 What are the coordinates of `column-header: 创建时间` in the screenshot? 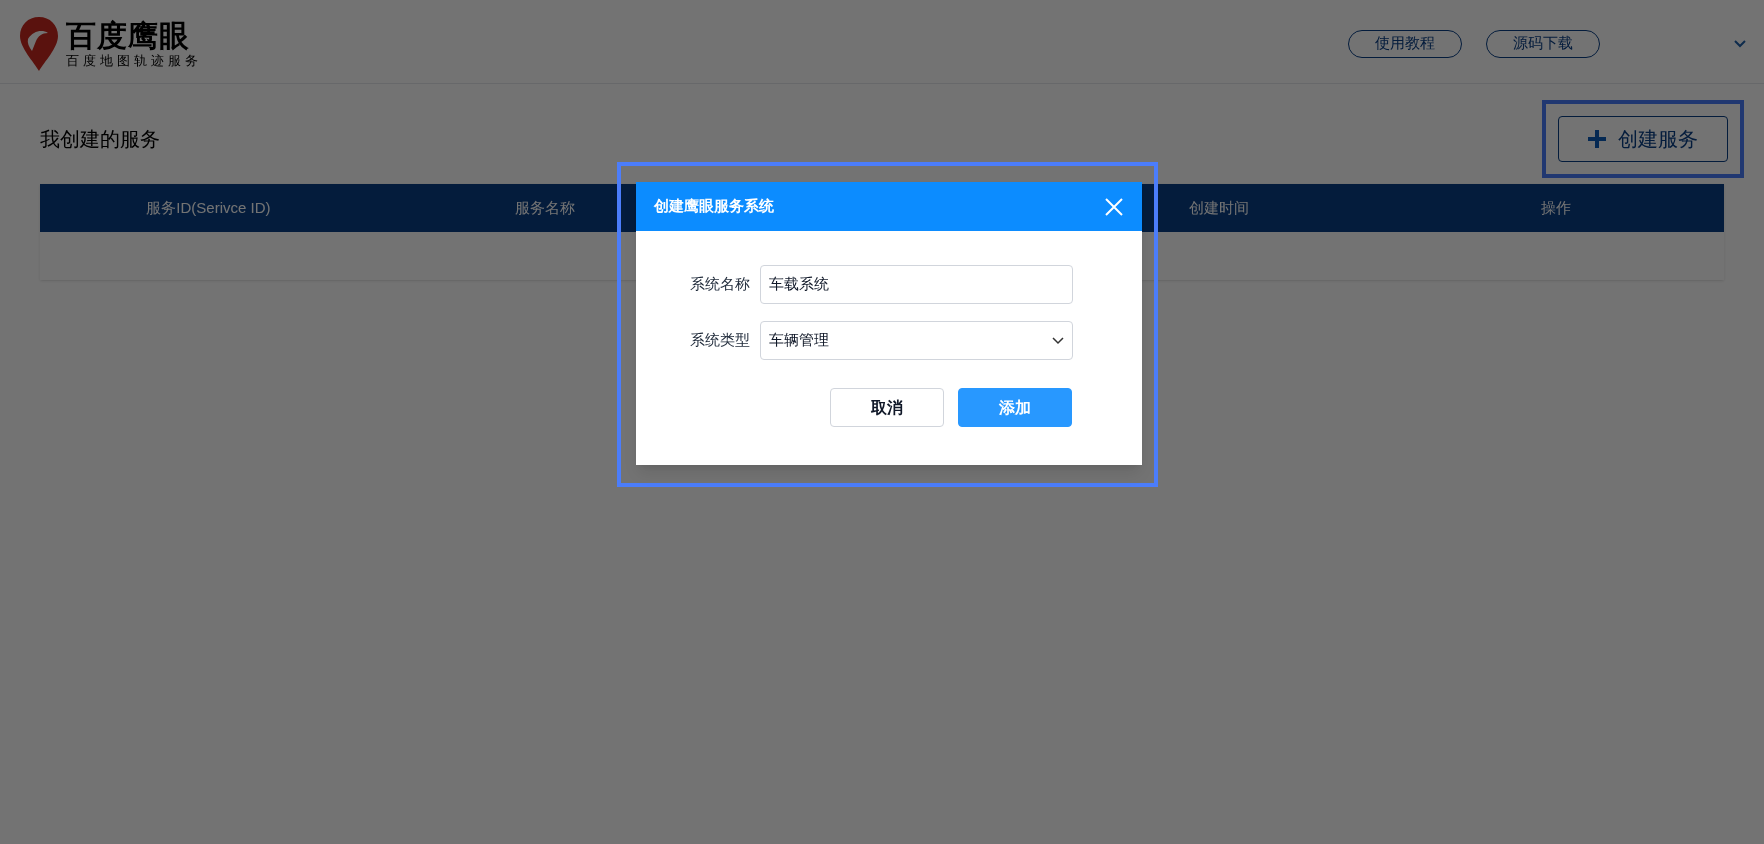 It's located at (1218, 207).